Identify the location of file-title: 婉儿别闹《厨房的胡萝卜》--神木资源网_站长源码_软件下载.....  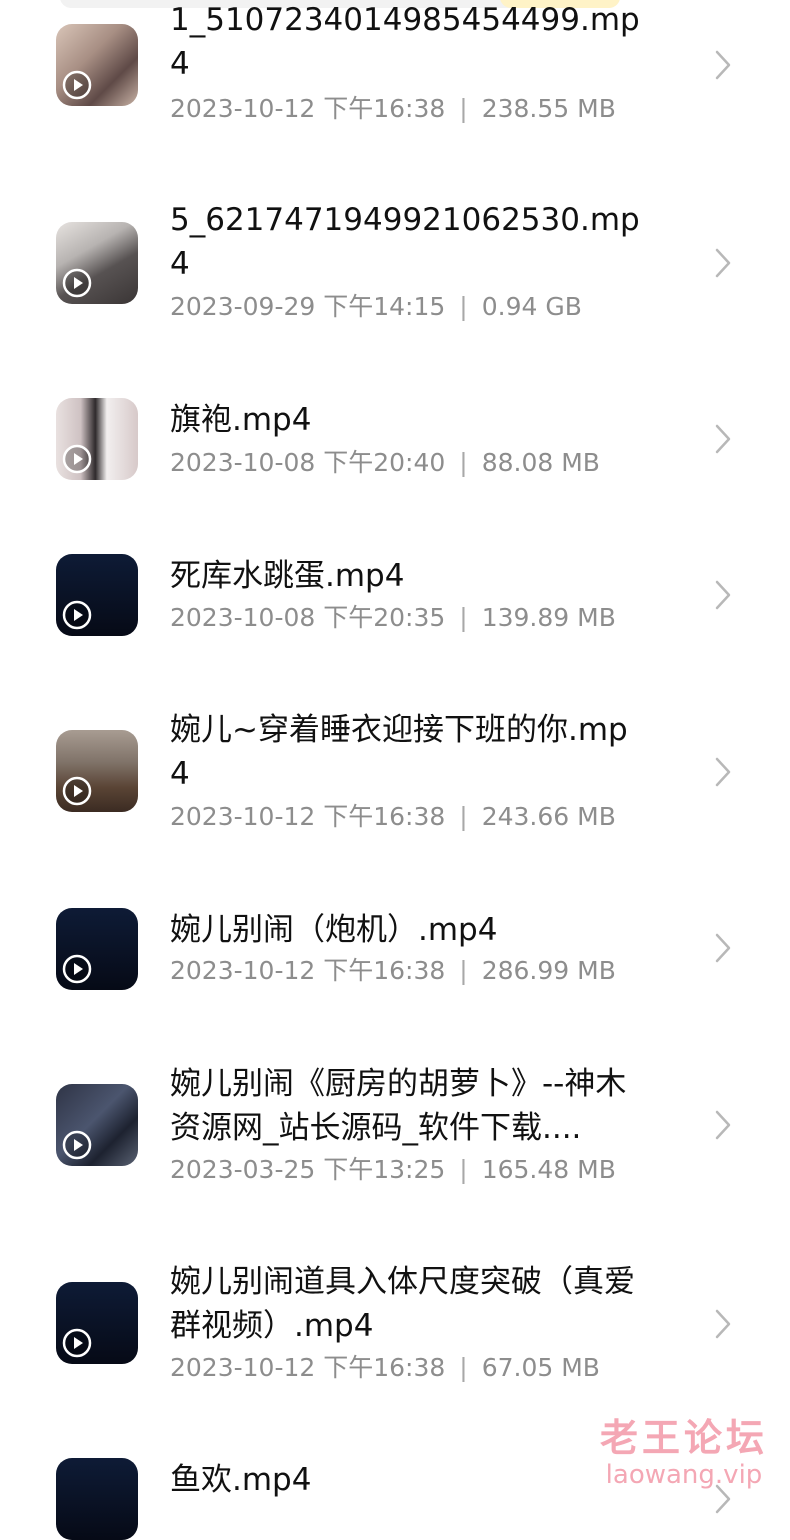
(398, 1106).